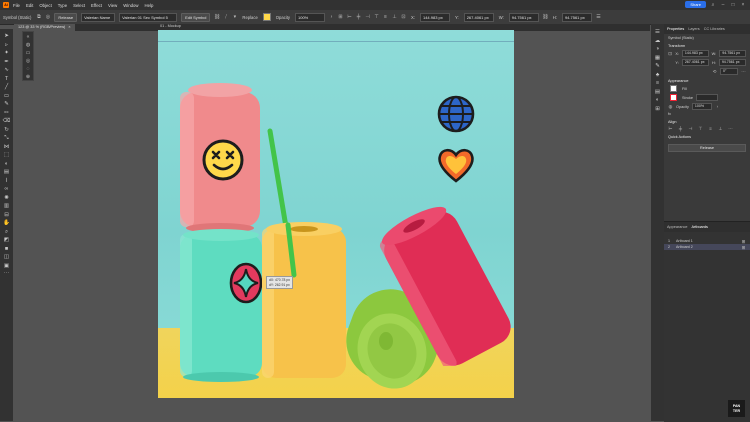 Image resolution: width=750 pixels, height=422 pixels. I want to click on menu-edit: Edit, so click(29, 5).